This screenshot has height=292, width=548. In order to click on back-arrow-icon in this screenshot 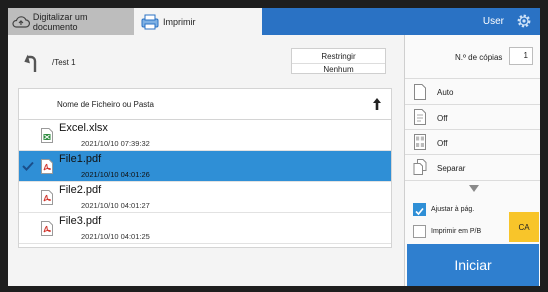, I will do `click(31, 63)`.